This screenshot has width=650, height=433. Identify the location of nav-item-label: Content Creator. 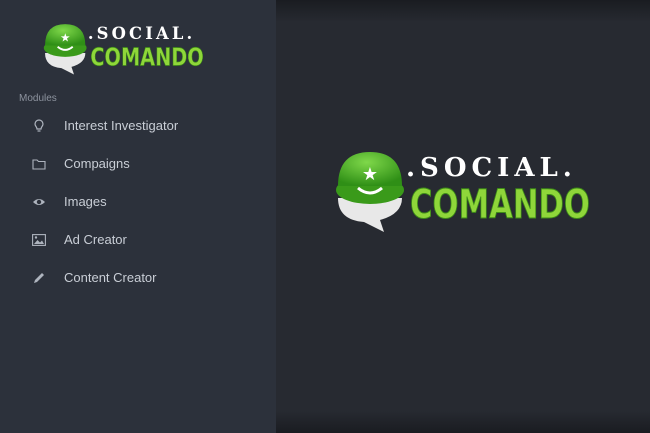
(110, 277).